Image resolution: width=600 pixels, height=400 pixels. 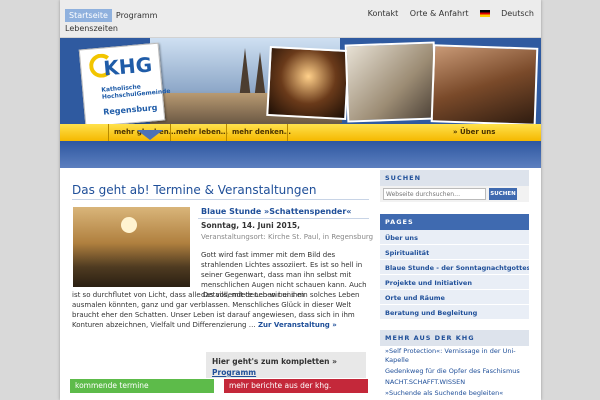 I want to click on language-switcher: Deutsch, so click(x=507, y=13).